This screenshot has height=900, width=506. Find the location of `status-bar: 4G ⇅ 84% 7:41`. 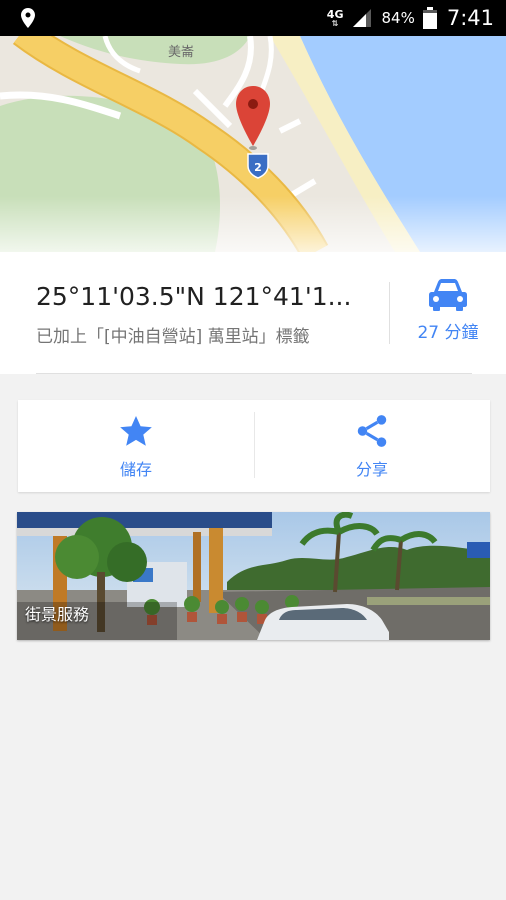

status-bar: 4G ⇅ 84% 7:41 is located at coordinates (253, 18).